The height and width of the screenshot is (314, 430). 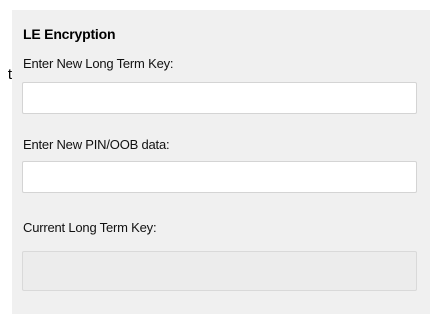 I want to click on pin-oob-data-label: Enter New PIN/OOB data:, so click(x=96, y=144).